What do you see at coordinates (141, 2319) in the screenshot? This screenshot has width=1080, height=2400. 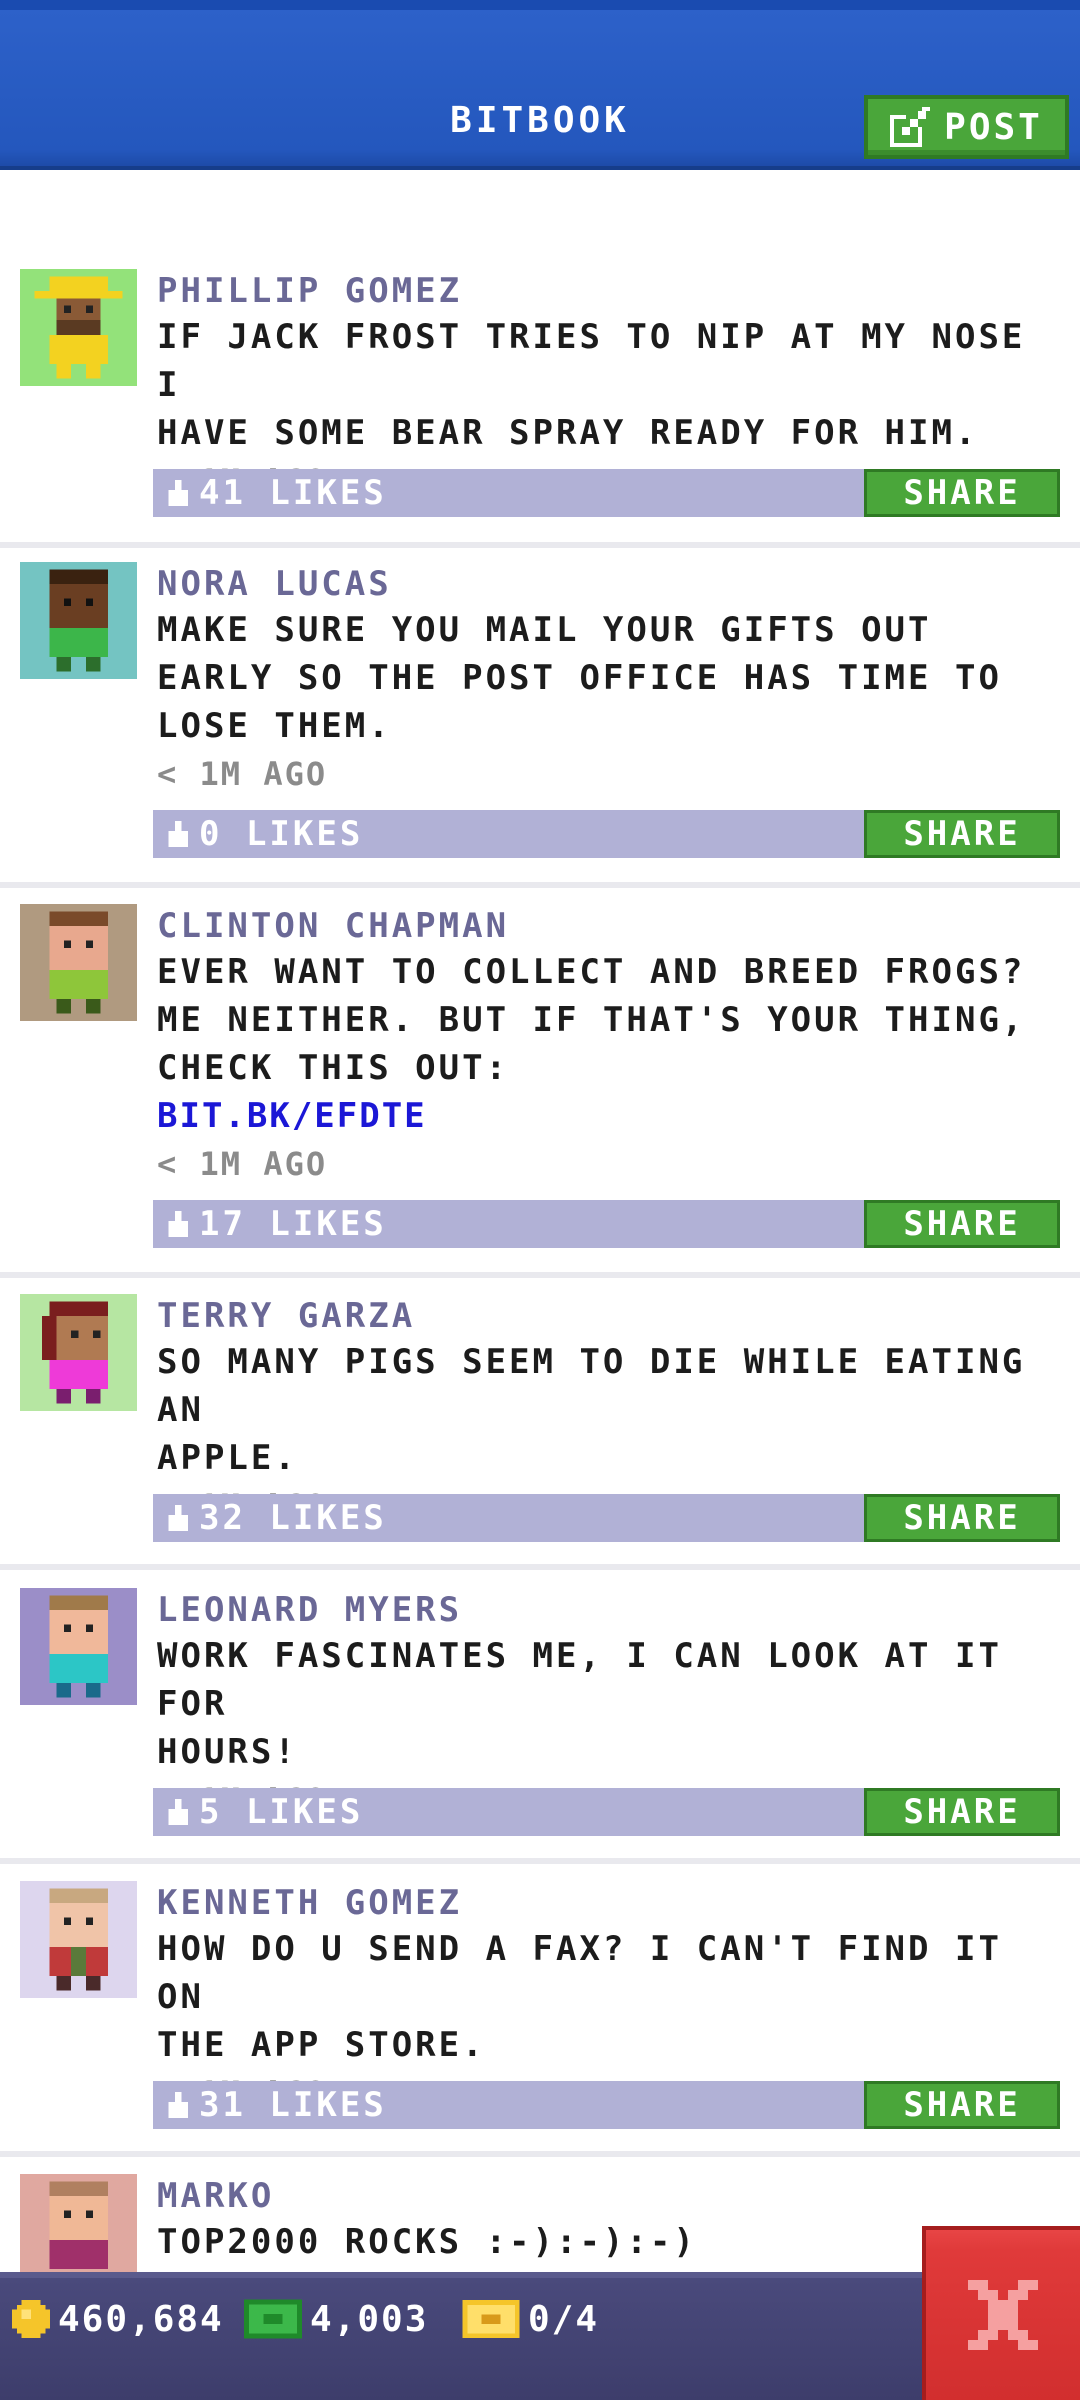 I see `coins-value: 460,684` at bounding box center [141, 2319].